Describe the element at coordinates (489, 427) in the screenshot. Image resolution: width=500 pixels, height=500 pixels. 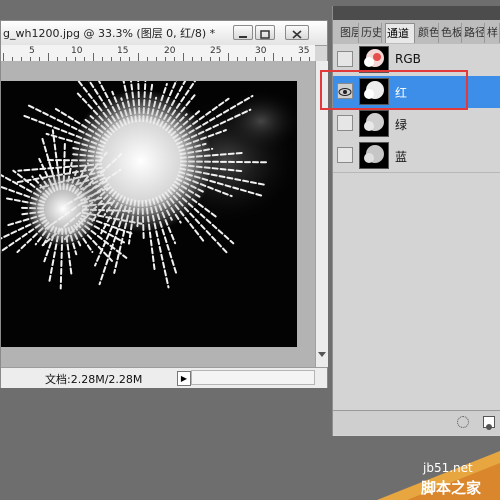
I see `mask-icon` at that location.